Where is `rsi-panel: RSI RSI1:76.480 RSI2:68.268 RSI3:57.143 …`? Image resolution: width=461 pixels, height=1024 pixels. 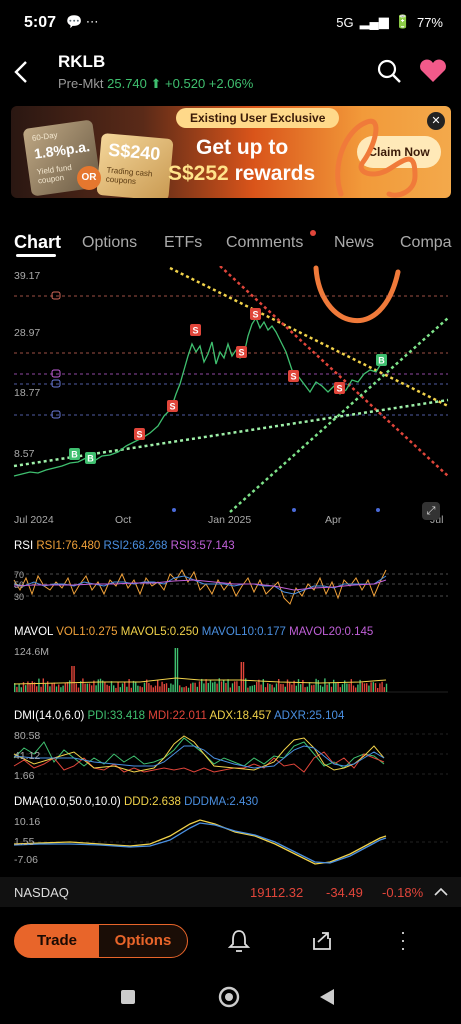 rsi-panel: RSI RSI1:76.480 RSI2:68.268 RSI3:57.143 … is located at coordinates (230, 580).